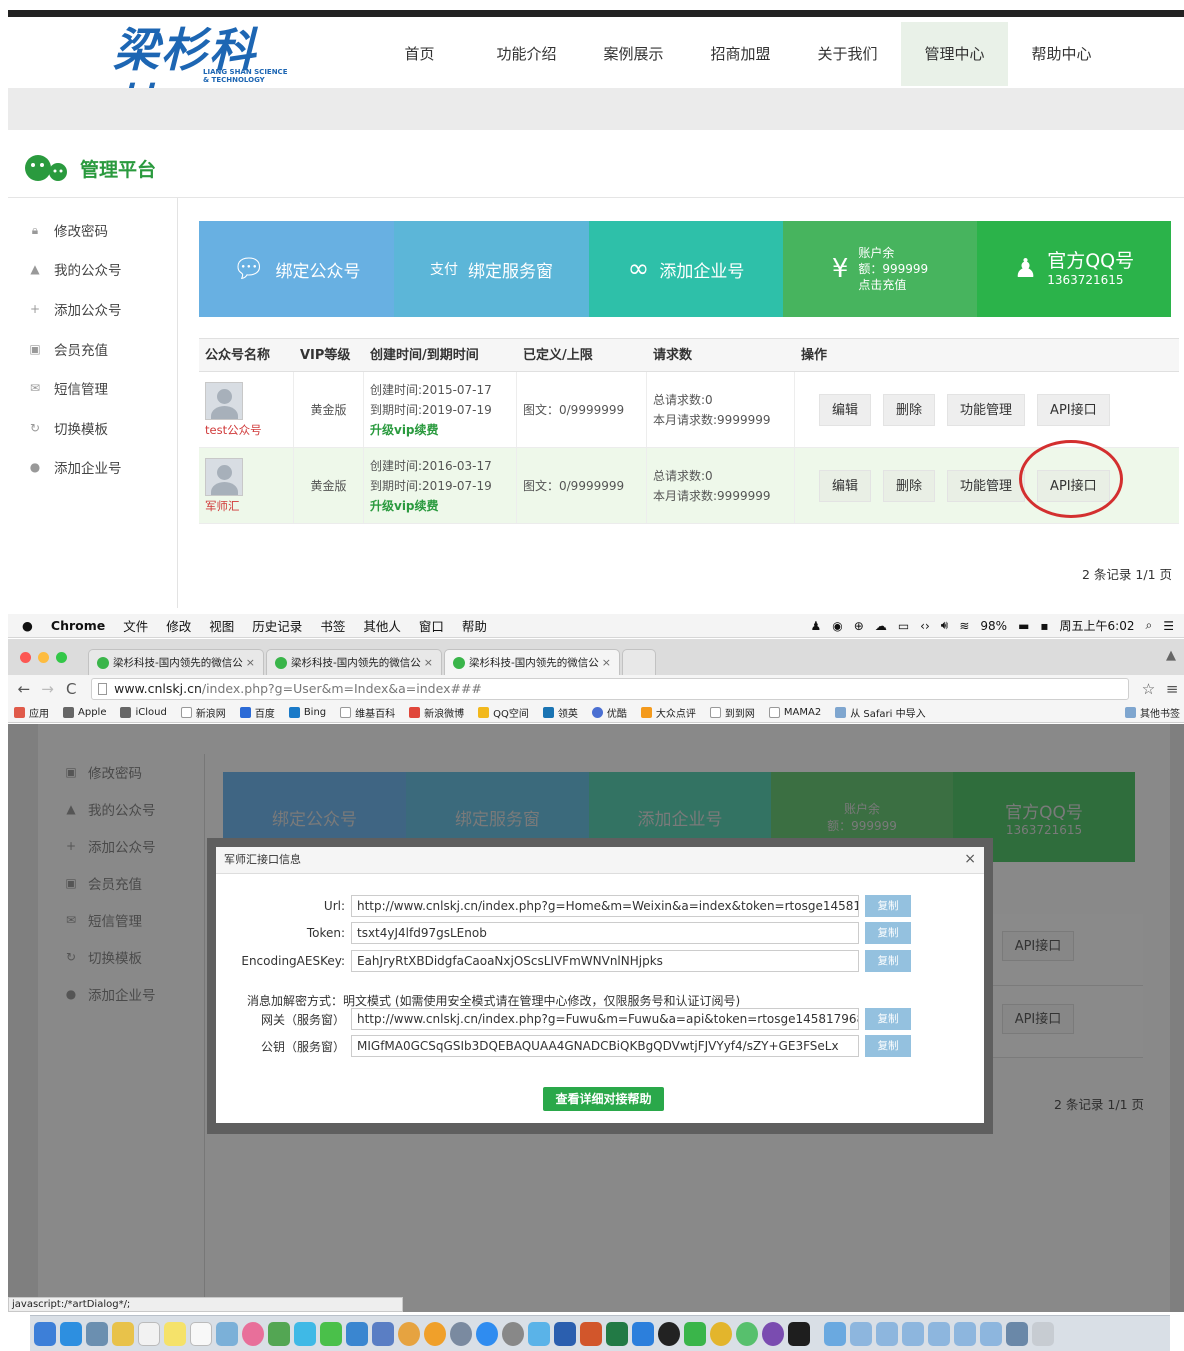 The width and height of the screenshot is (1184, 1351). What do you see at coordinates (639, 662) in the screenshot?
I see `new-tab-button` at bounding box center [639, 662].